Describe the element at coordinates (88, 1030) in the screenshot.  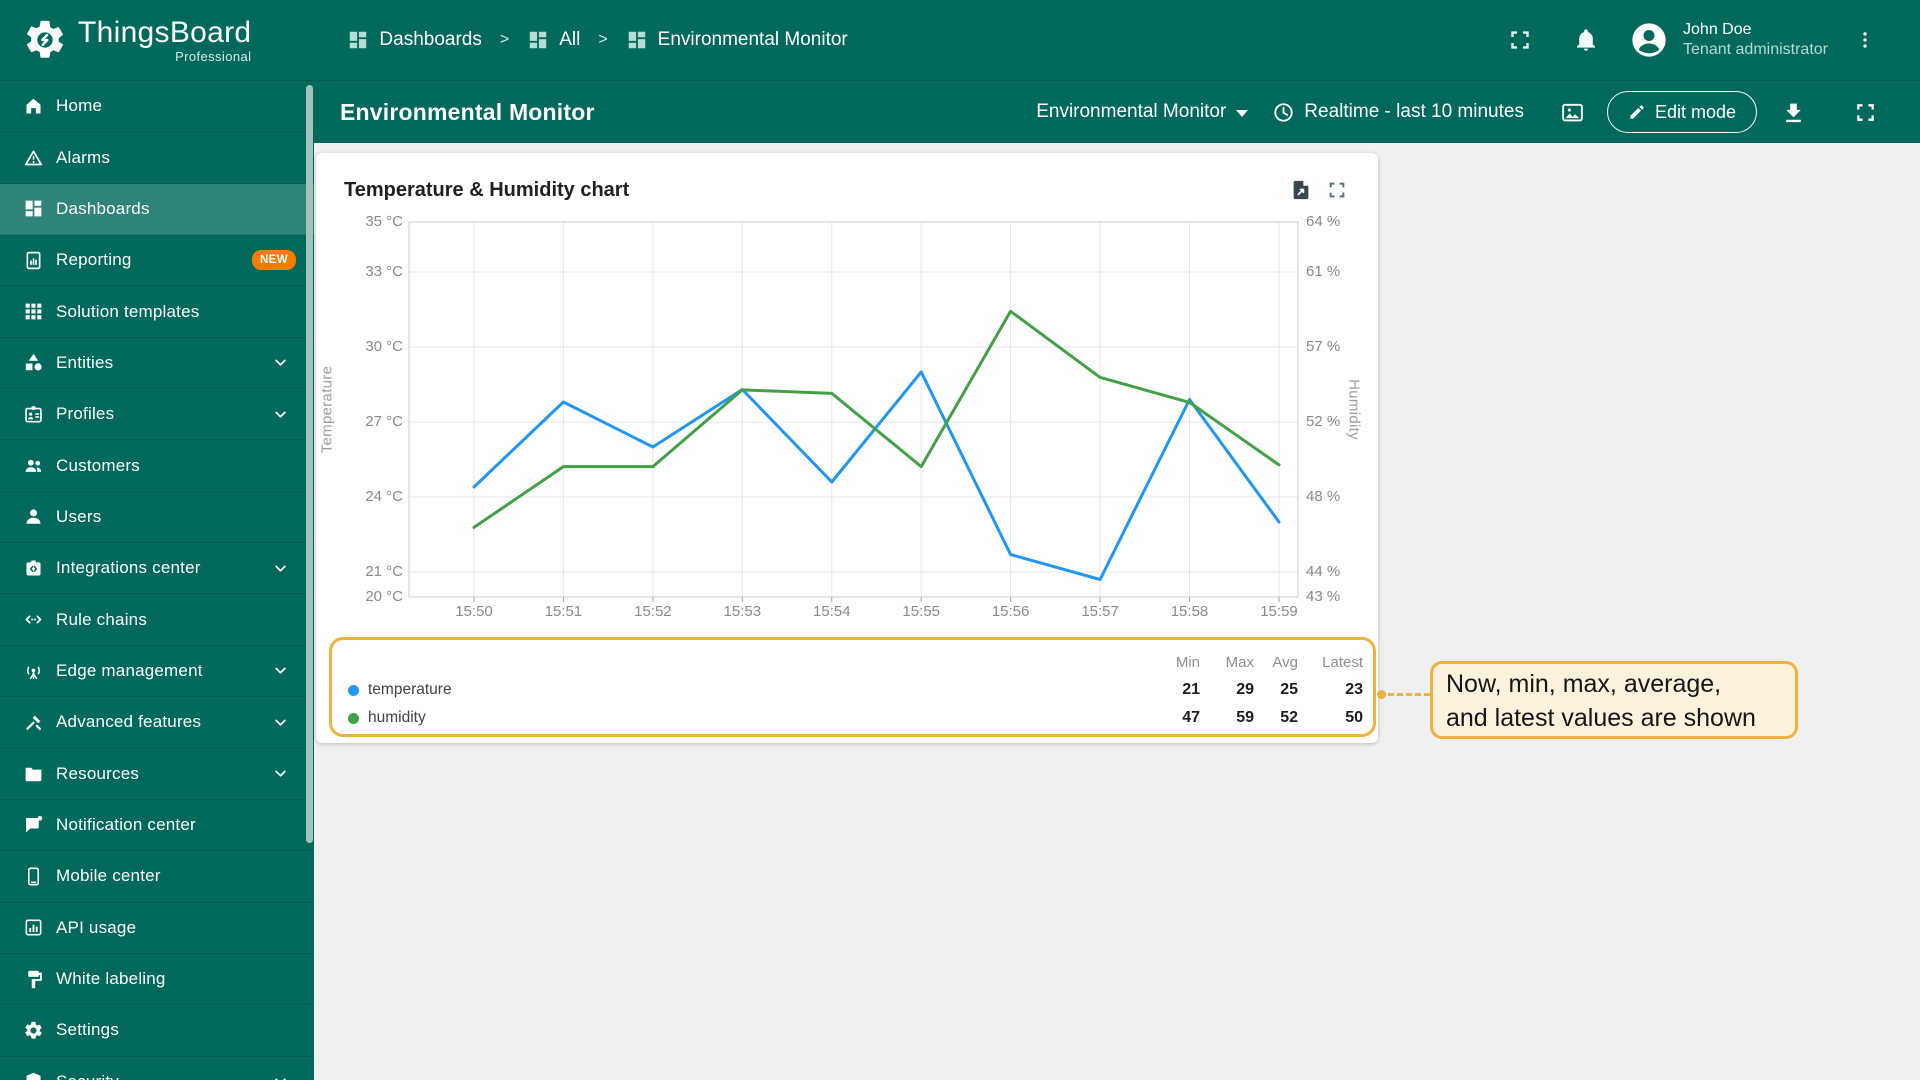
I see `sidebar-item-label: Settings` at that location.